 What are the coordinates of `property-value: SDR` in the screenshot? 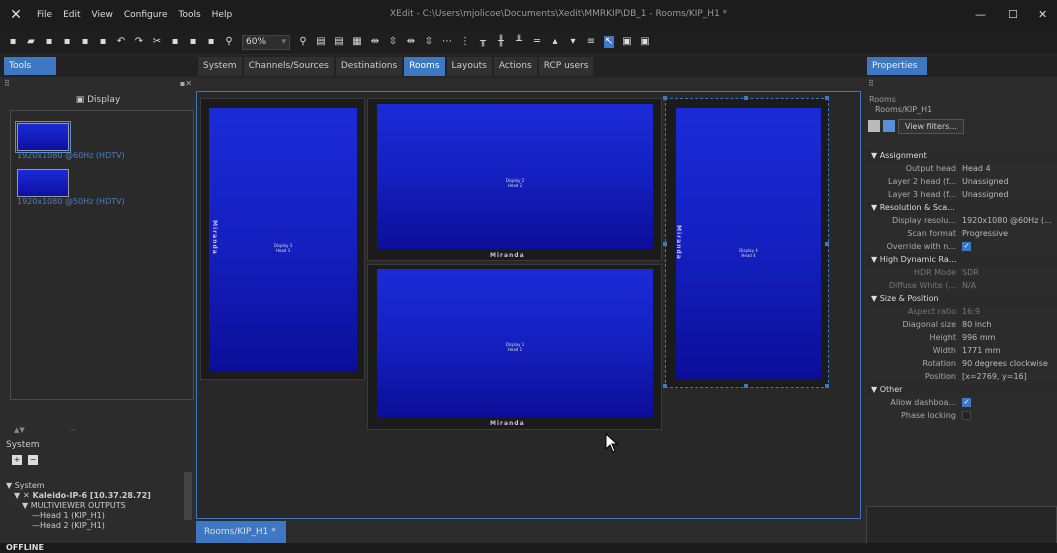 It's located at (1009, 272).